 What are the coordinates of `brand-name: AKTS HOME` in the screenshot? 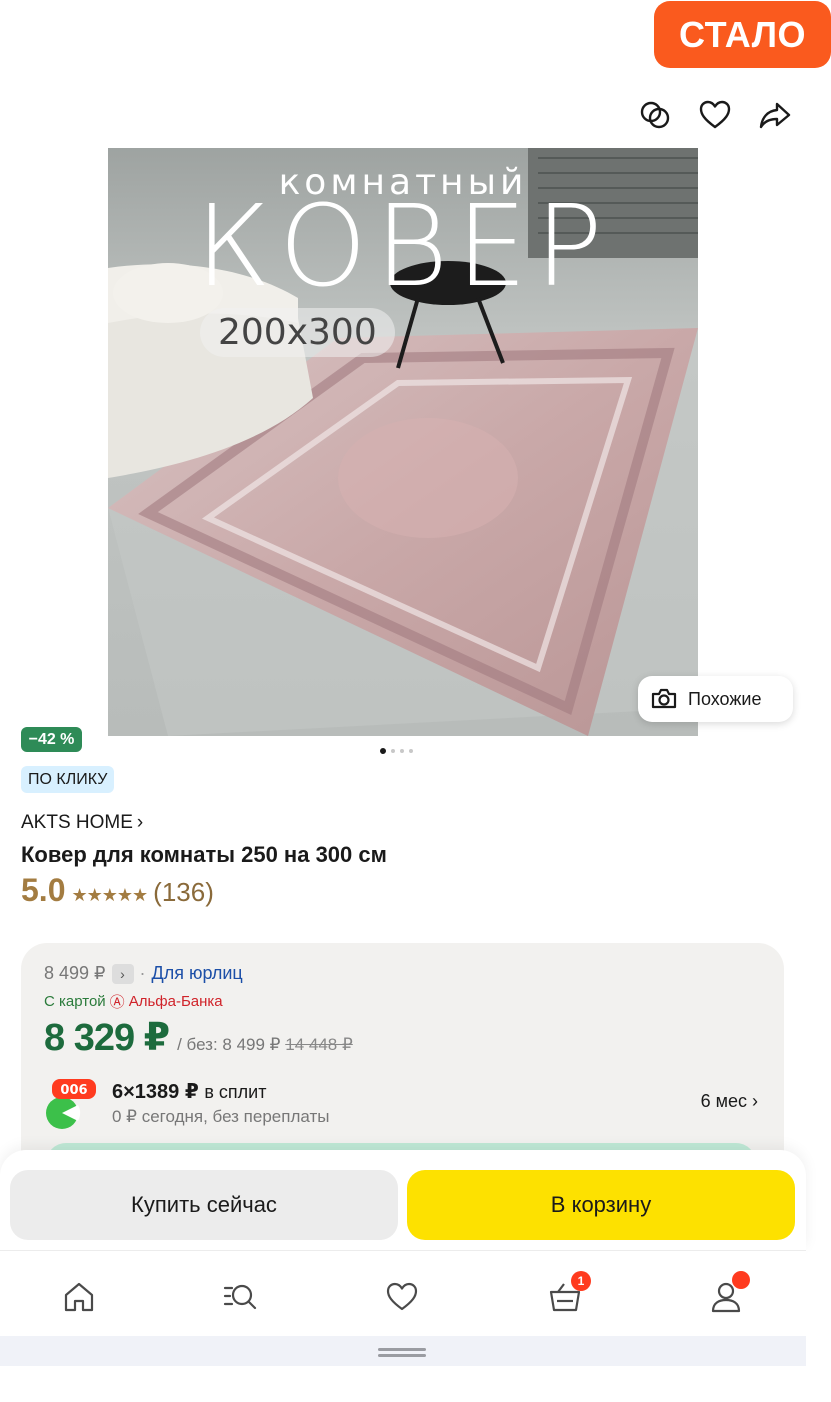 It's located at (77, 822).